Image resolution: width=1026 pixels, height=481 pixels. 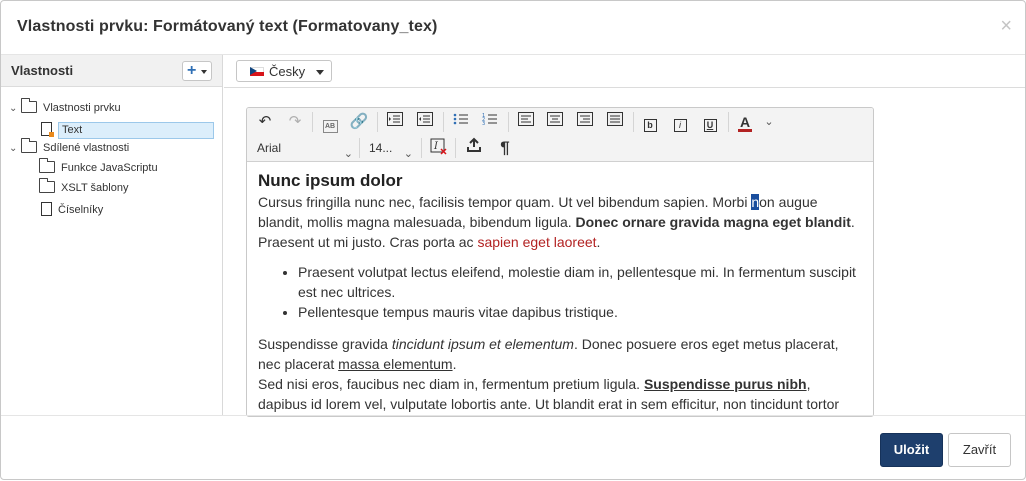 What do you see at coordinates (490, 122) in the screenshot?
I see `numbered-list-icon: 123` at bounding box center [490, 122].